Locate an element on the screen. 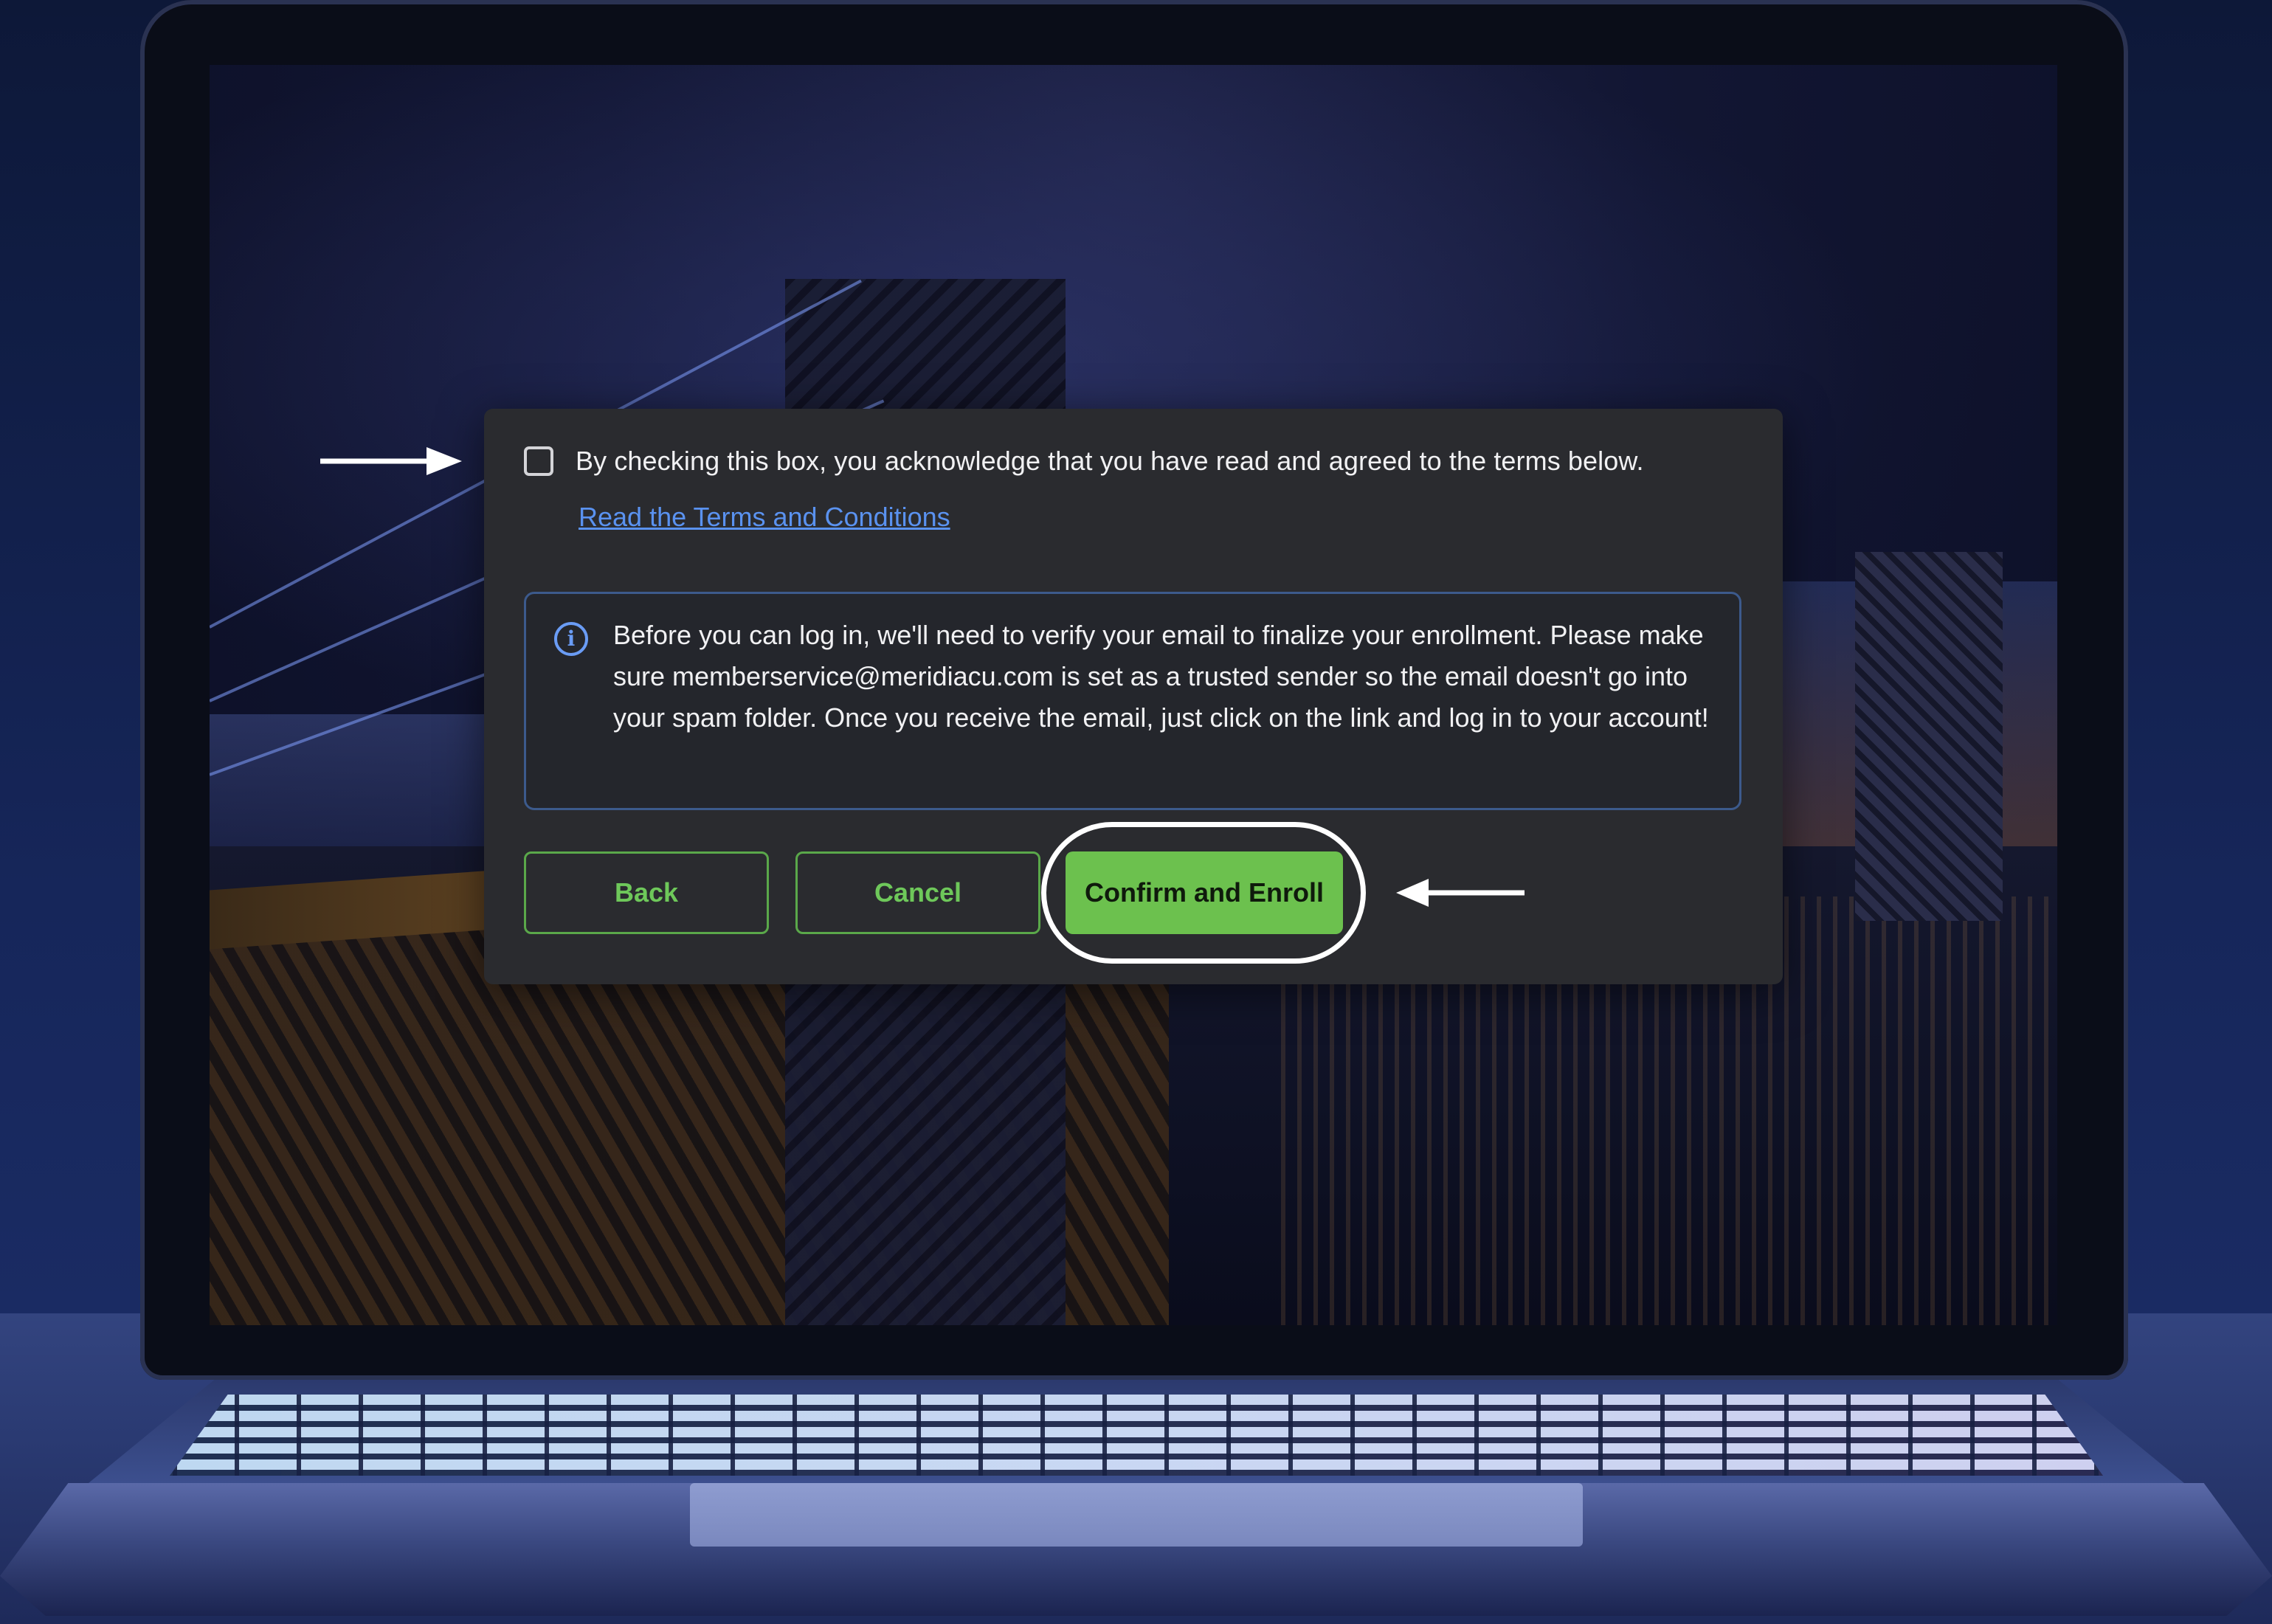 The height and width of the screenshot is (1624, 2272). confirm-and-enroll-button: Confirm and Enroll is located at coordinates (1204, 893).